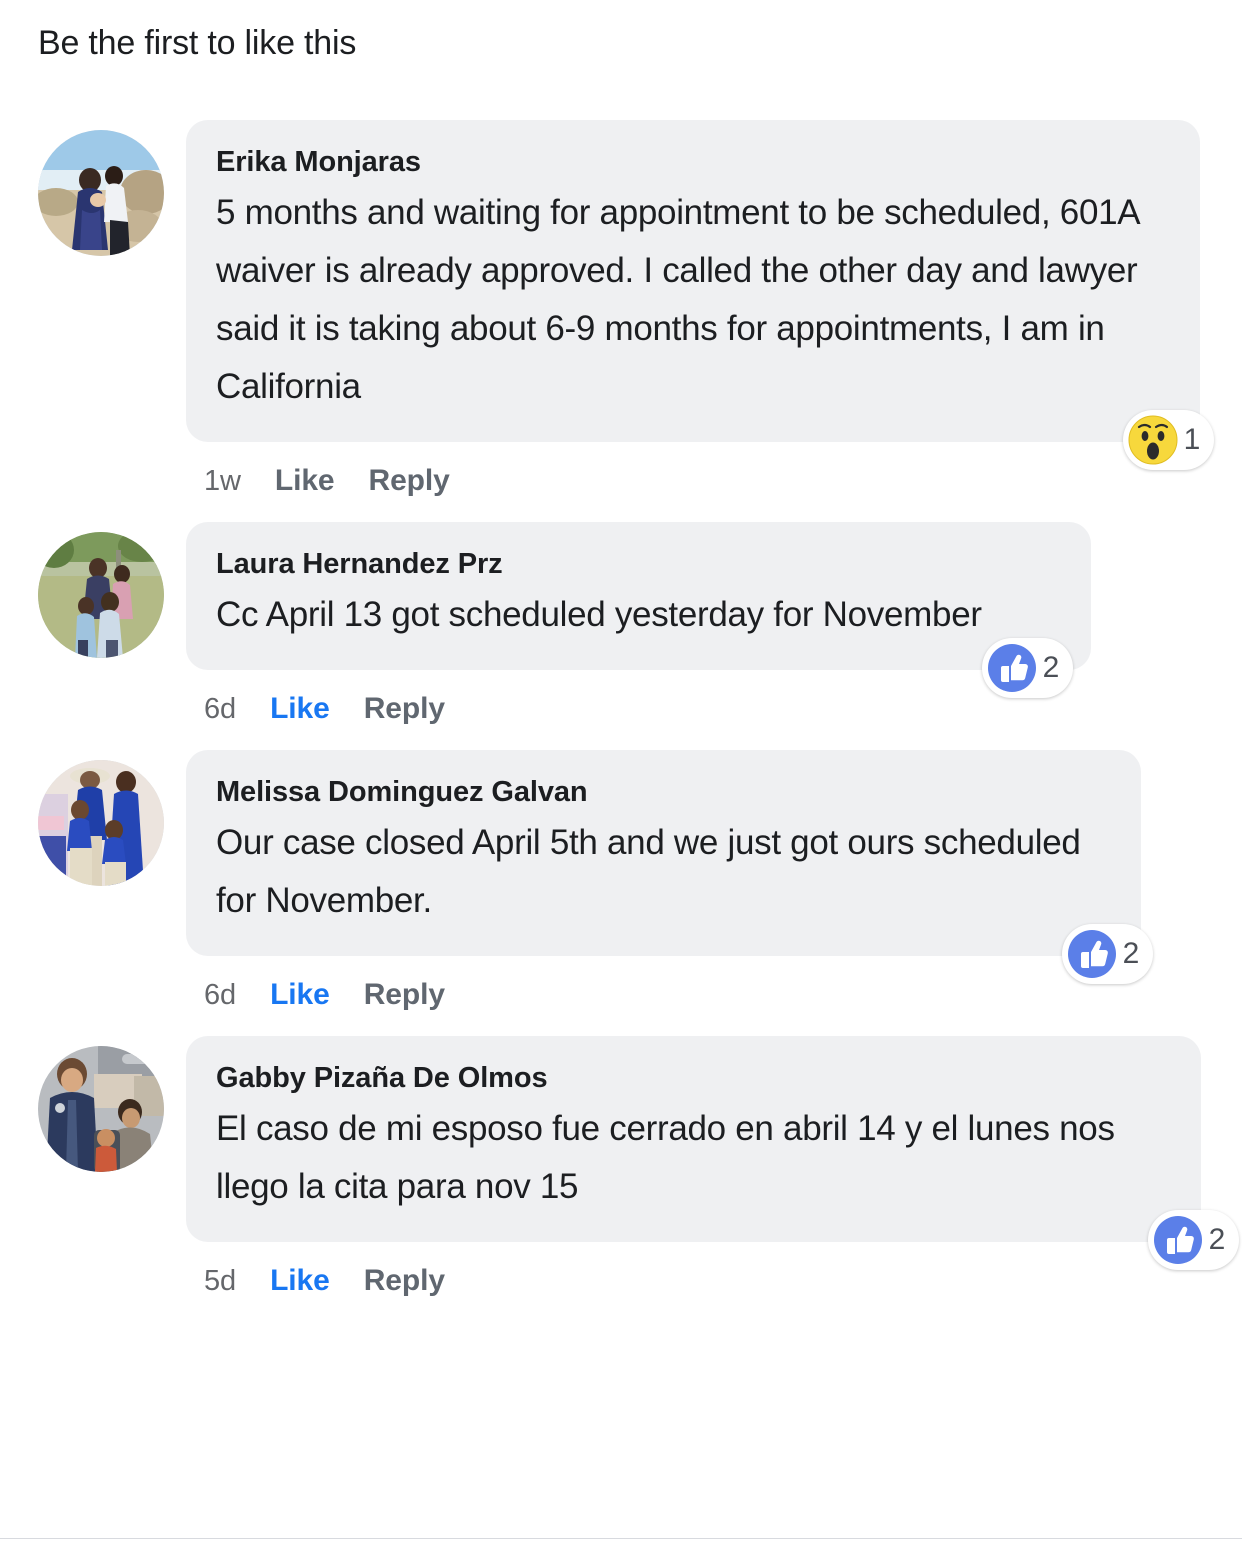 The image size is (1242, 1545). Describe the element at coordinates (663, 792) in the screenshot. I see `comment-author-name: Melissa Dominguez Galvan` at that location.